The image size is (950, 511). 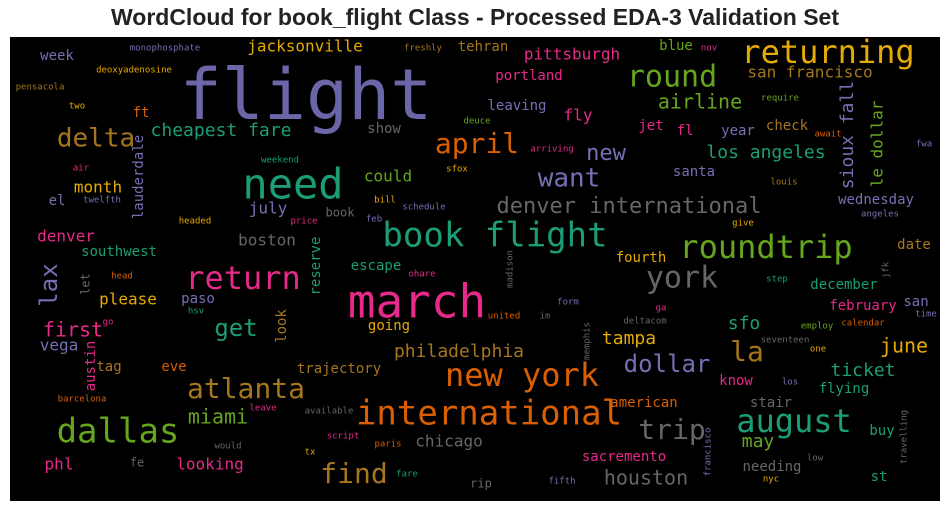 What do you see at coordinates (489, 414) in the screenshot?
I see `cloud-word-international: international` at bounding box center [489, 414].